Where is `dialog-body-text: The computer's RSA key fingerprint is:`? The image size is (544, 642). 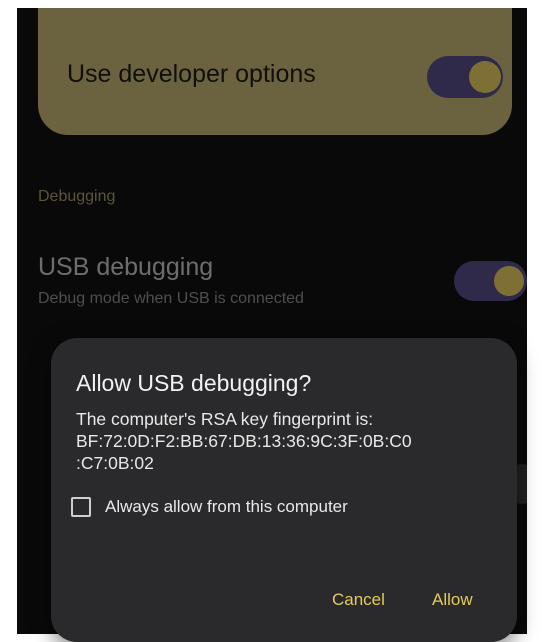 dialog-body-text: The computer's RSA key fingerprint is: is located at coordinates (225, 419).